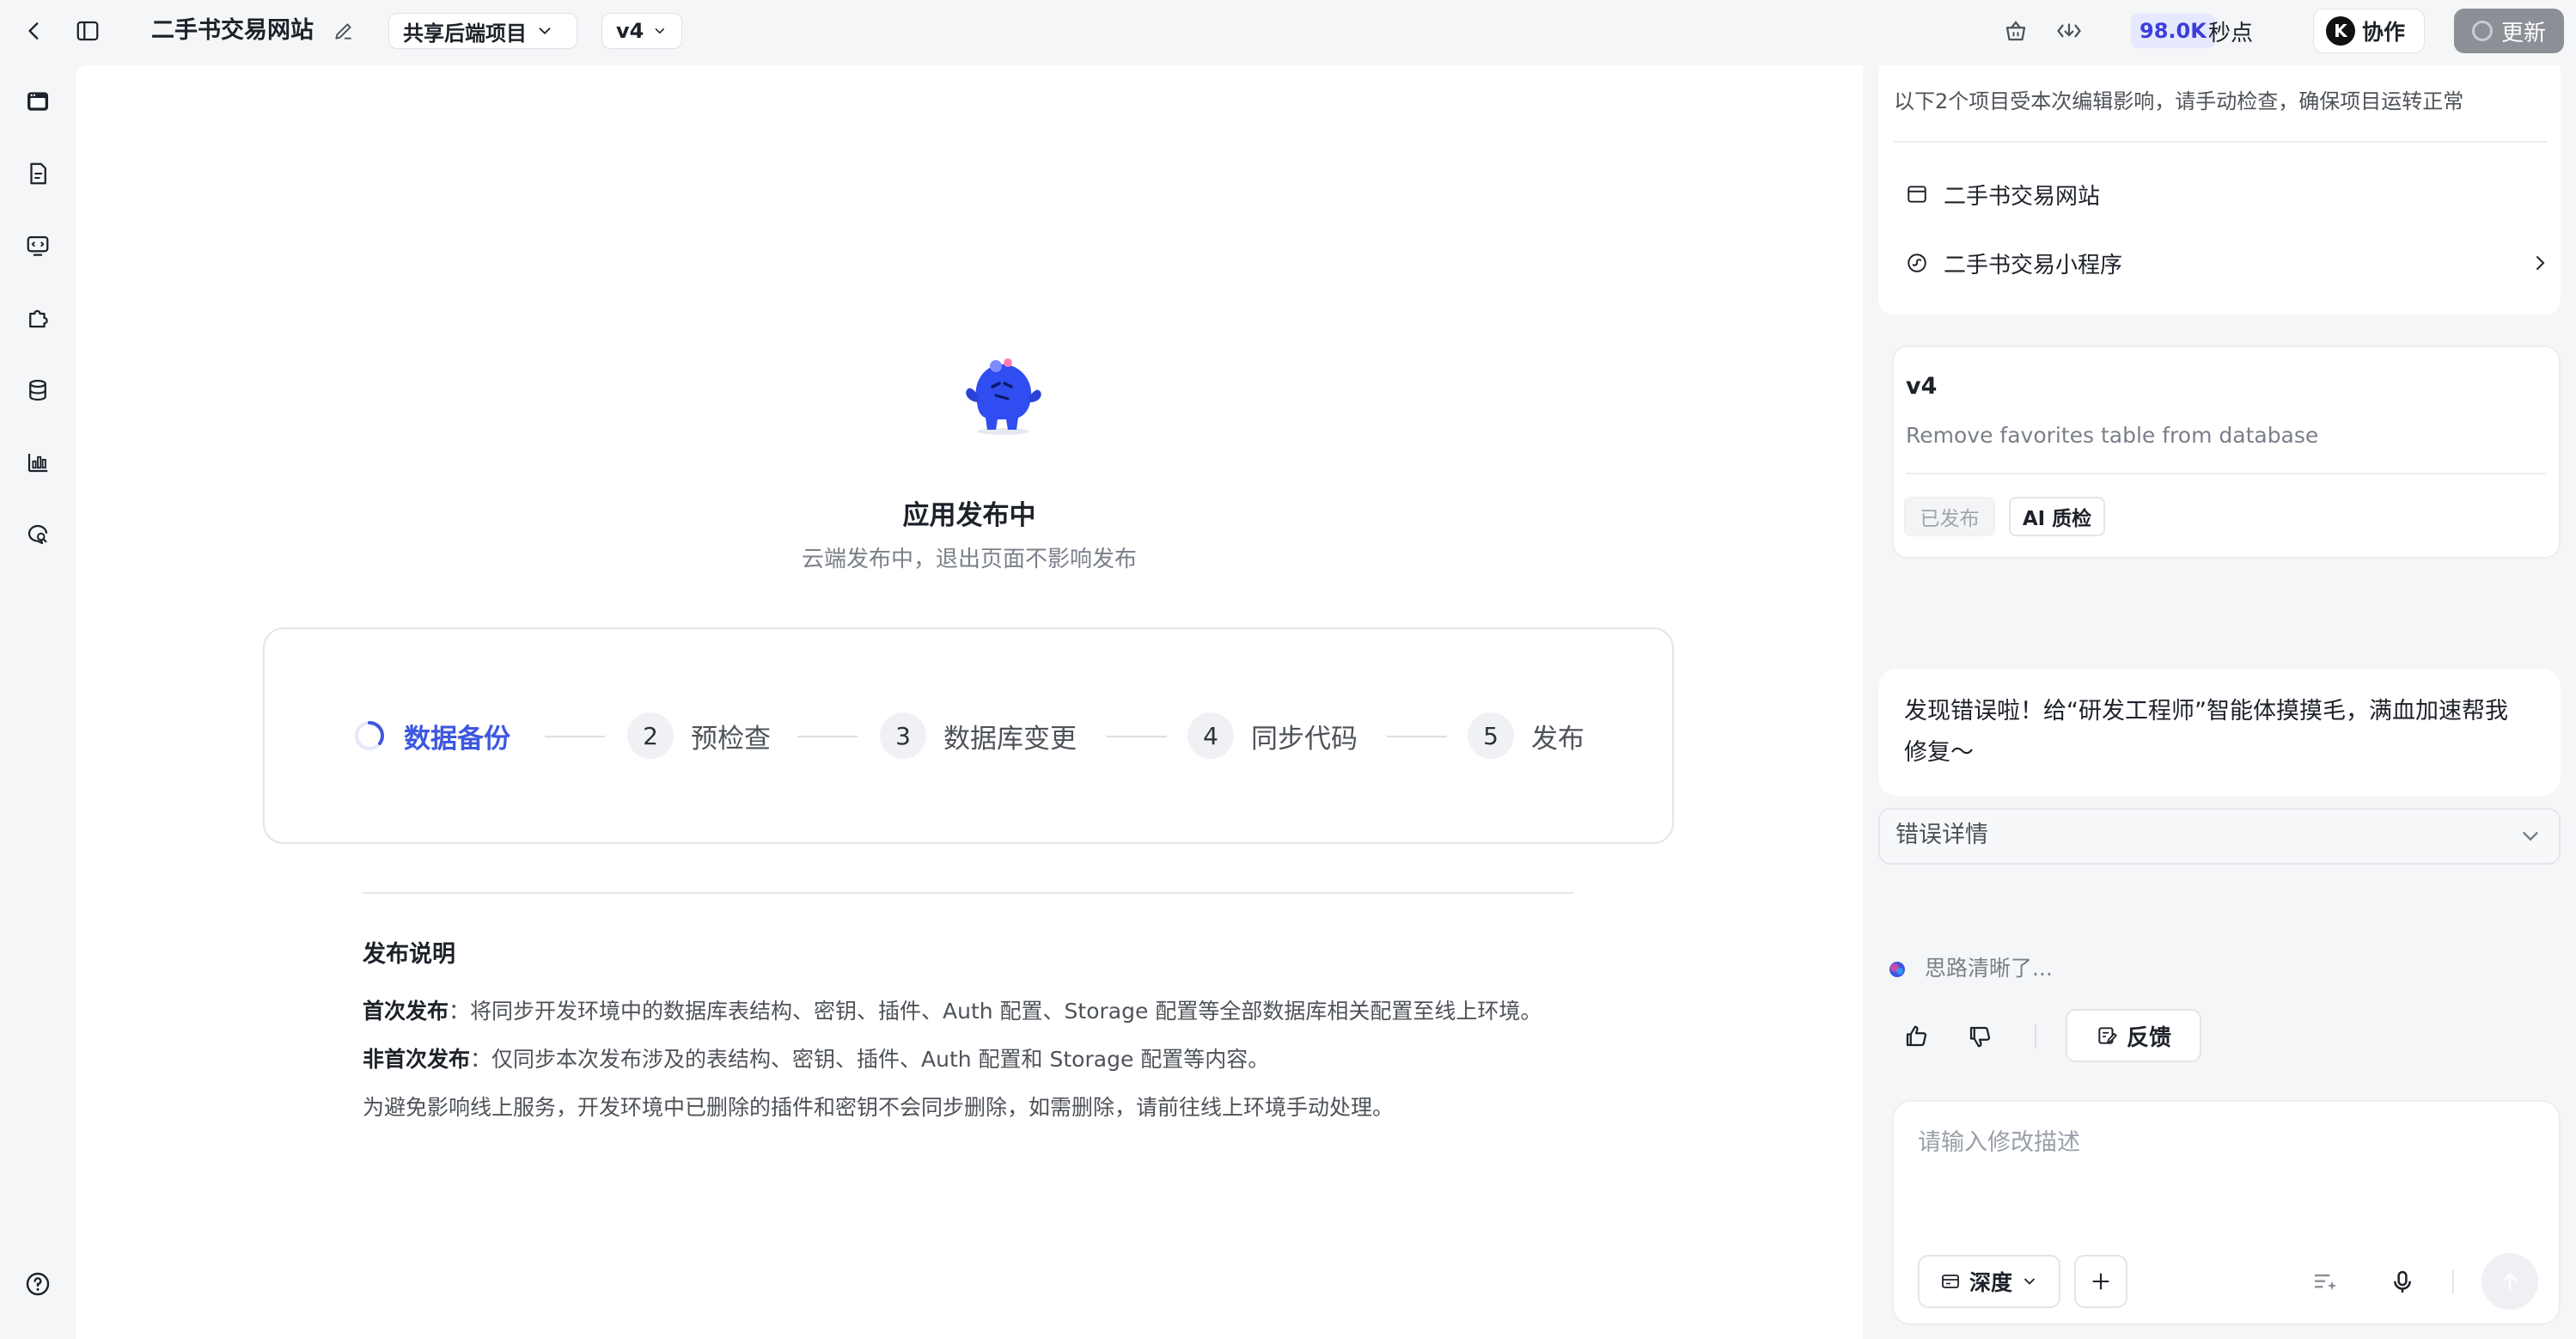 This screenshot has height=1339, width=2576. What do you see at coordinates (1917, 263) in the screenshot?
I see `miniprogram-icon` at bounding box center [1917, 263].